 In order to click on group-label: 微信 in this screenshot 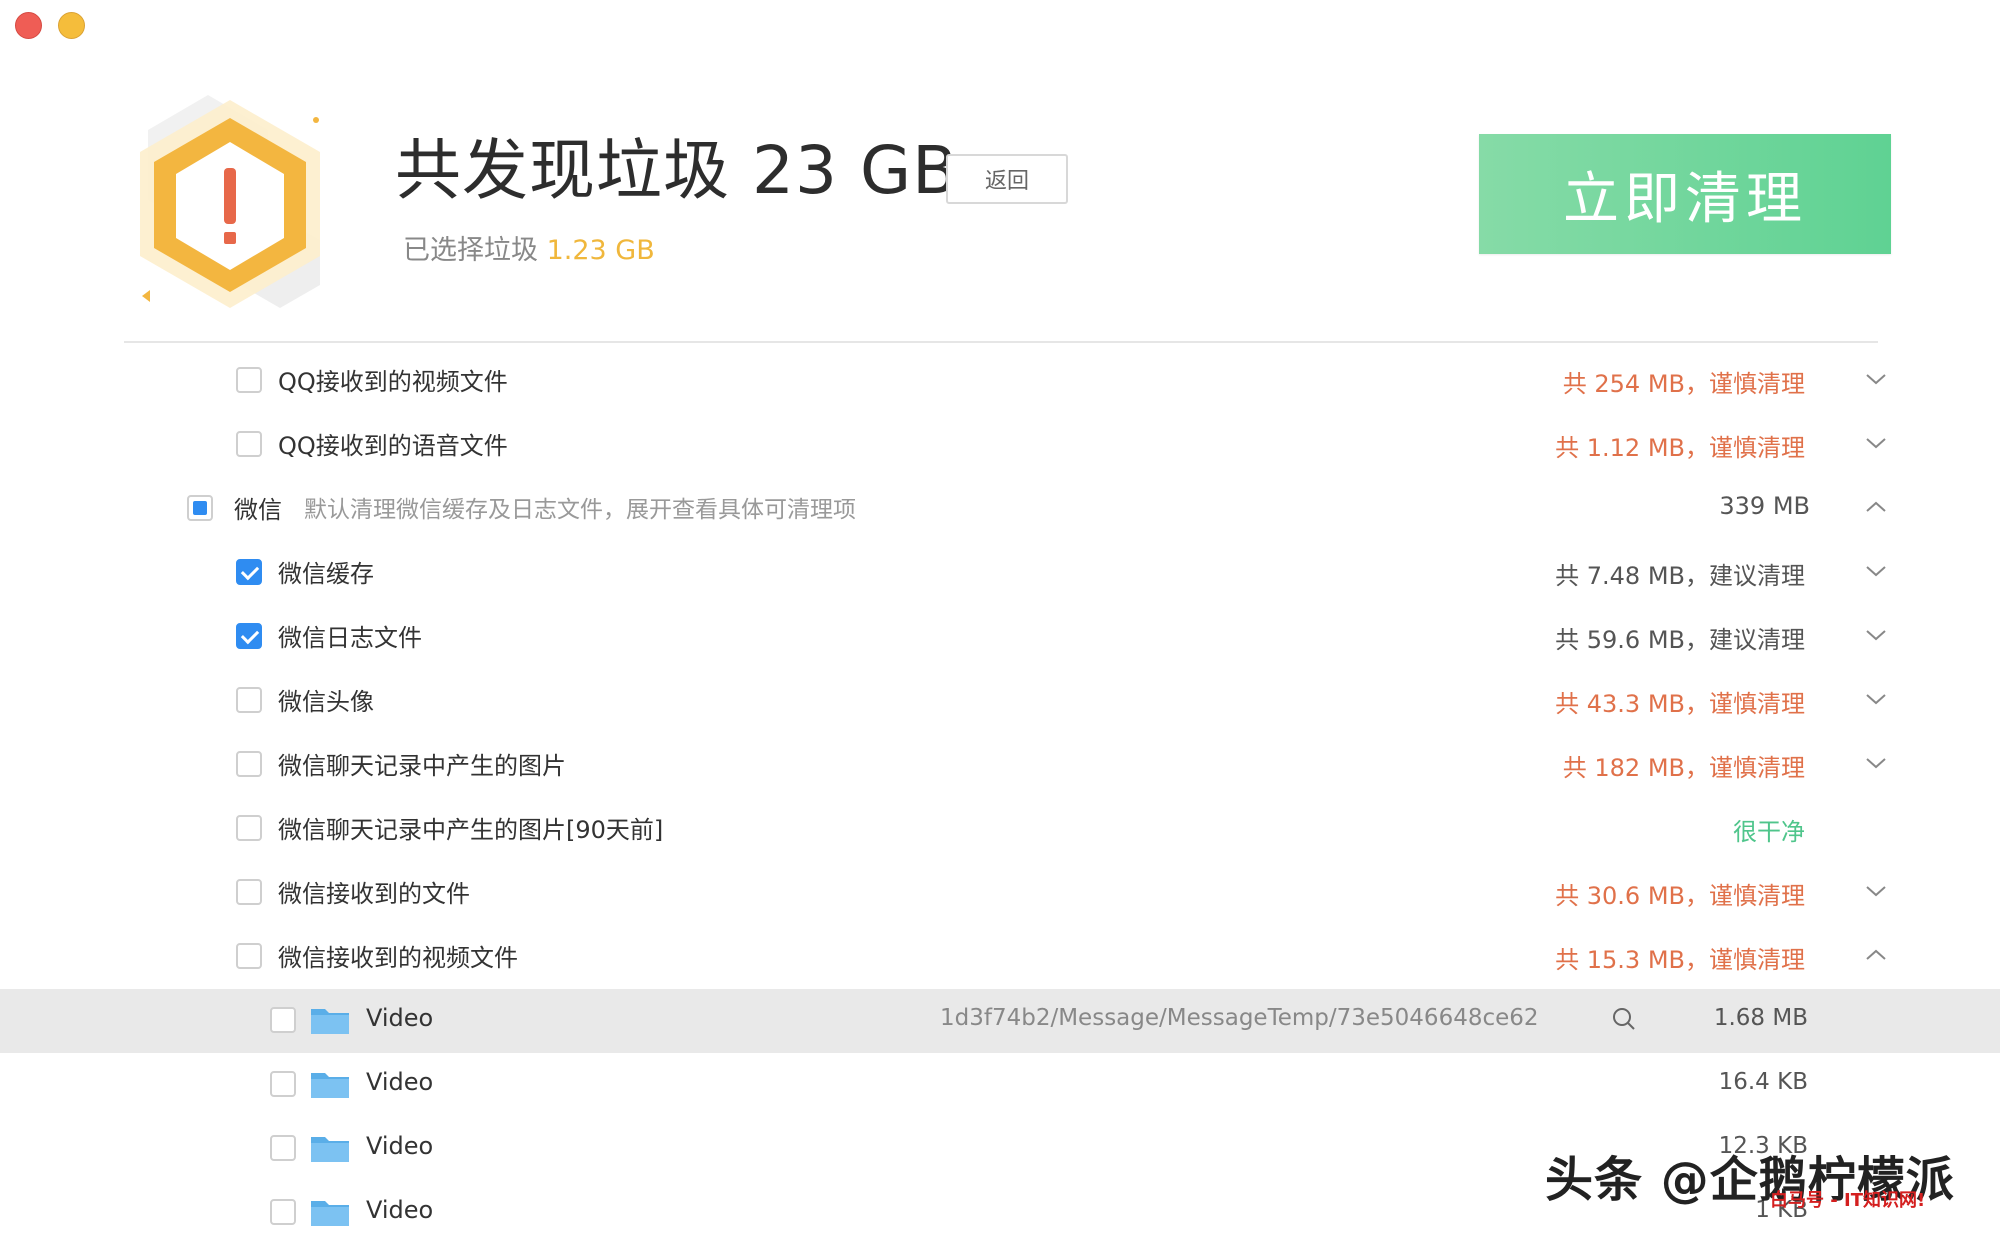, I will do `click(258, 510)`.